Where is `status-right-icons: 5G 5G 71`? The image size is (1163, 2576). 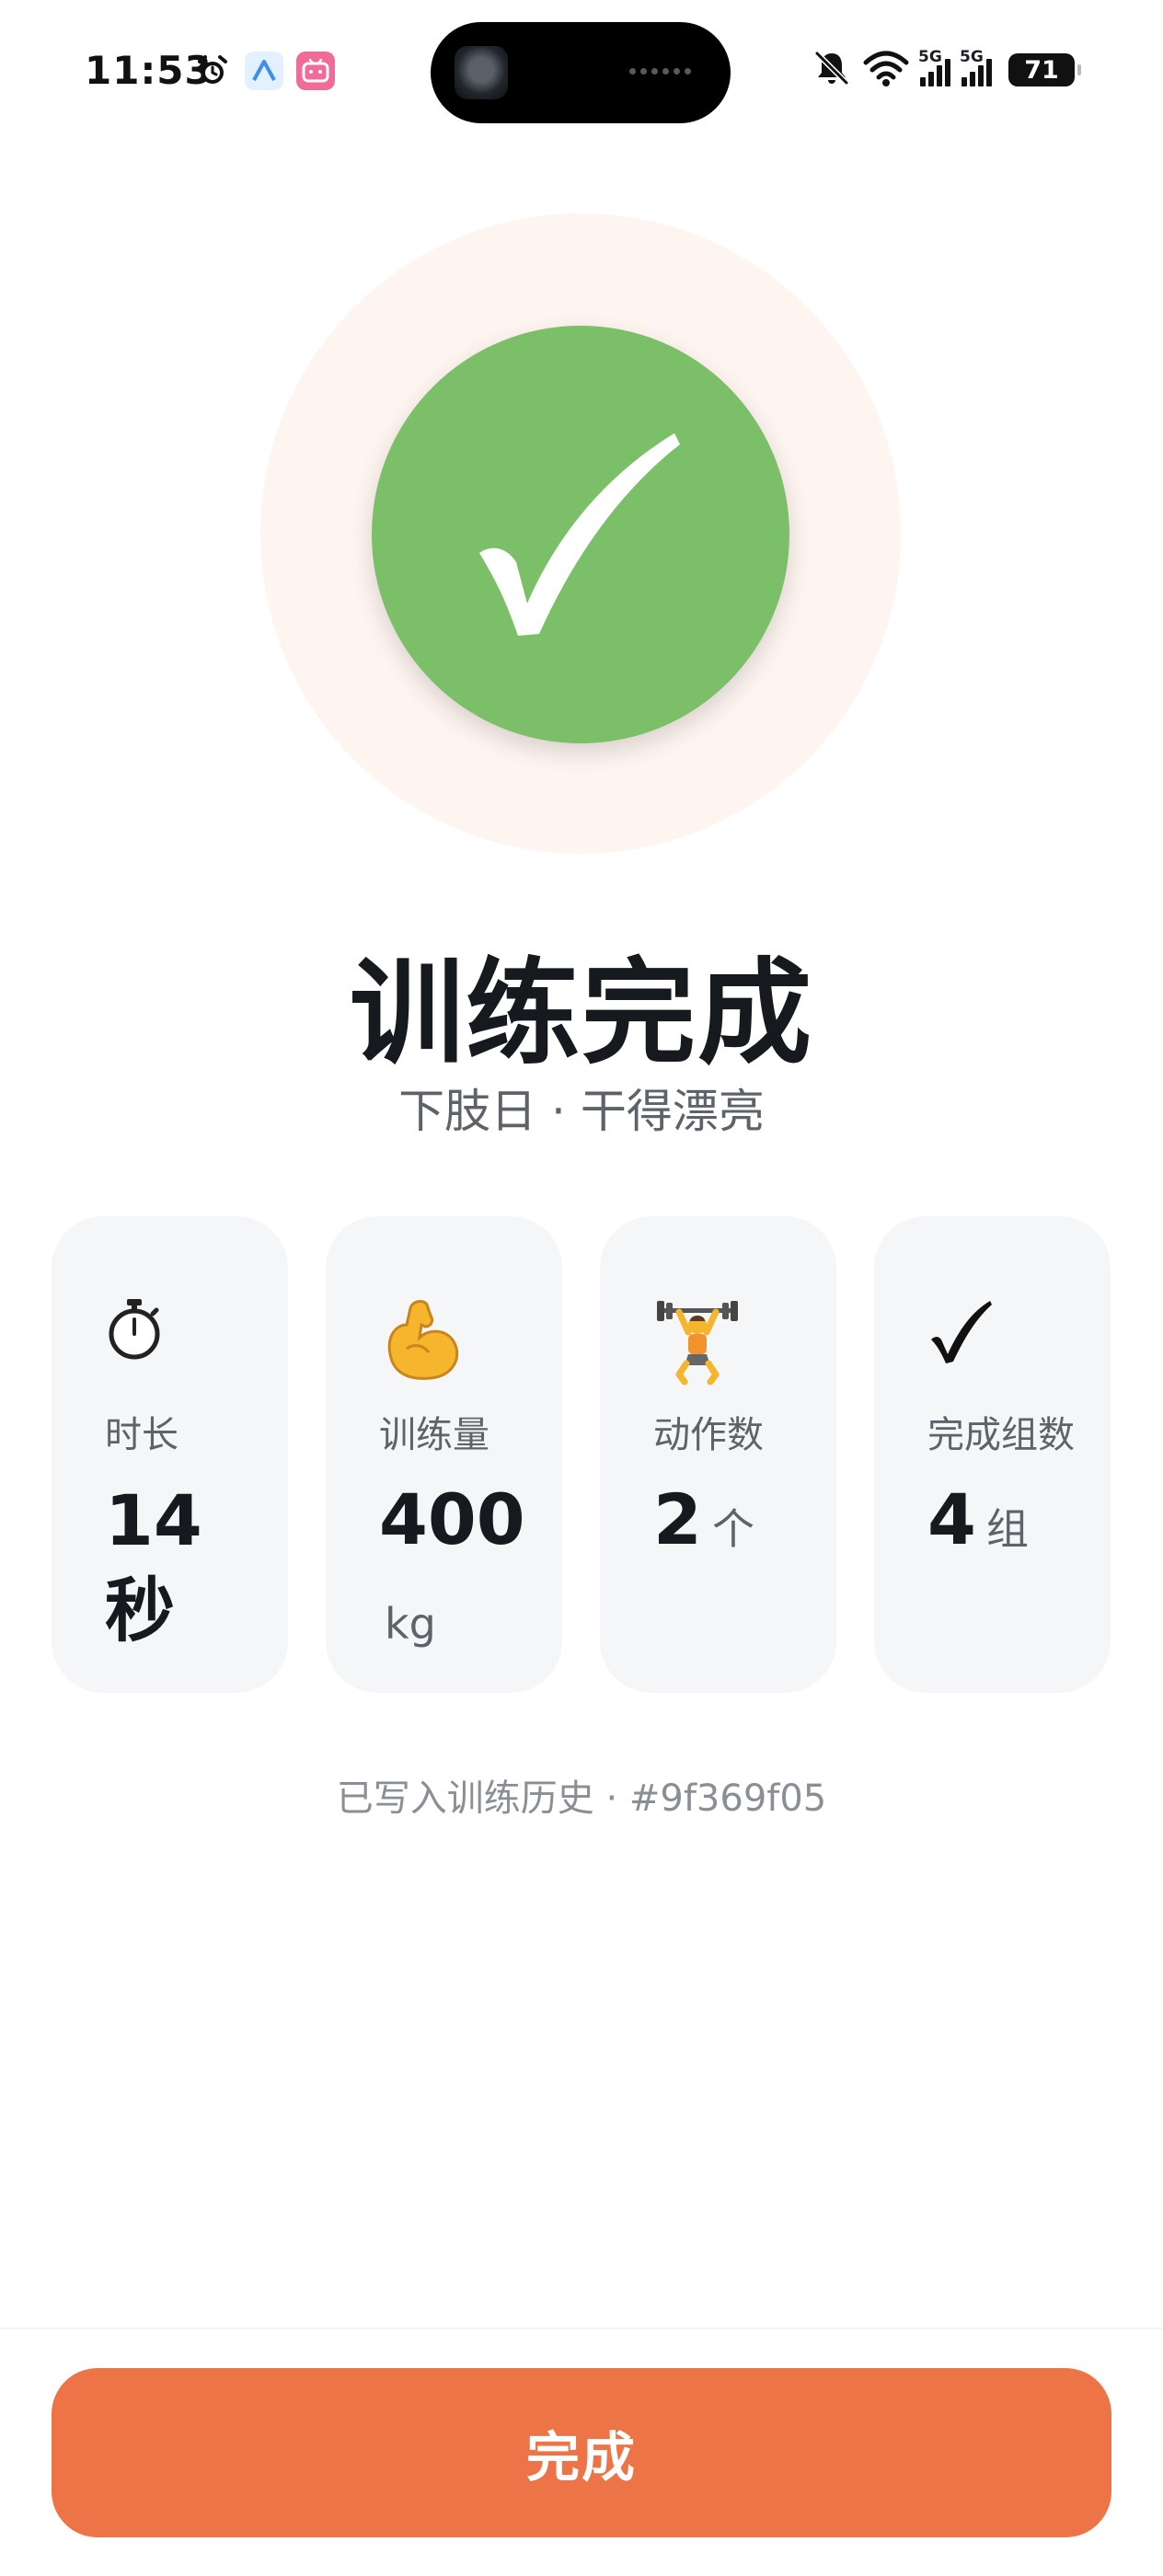 status-right-icons: 5G 5G 71 is located at coordinates (947, 70).